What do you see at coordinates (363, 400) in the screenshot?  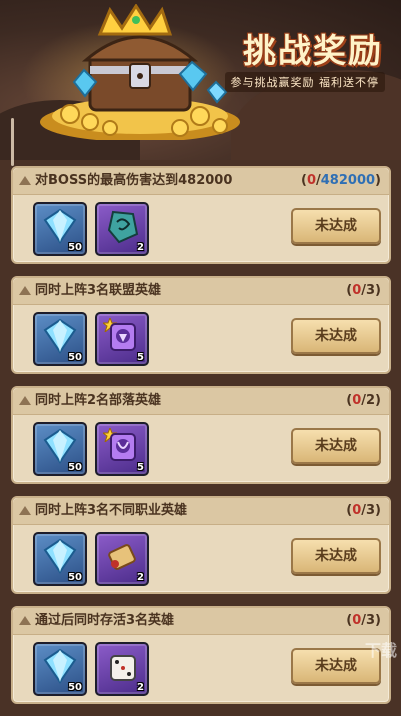 I see `task-progress: (0/2)` at bounding box center [363, 400].